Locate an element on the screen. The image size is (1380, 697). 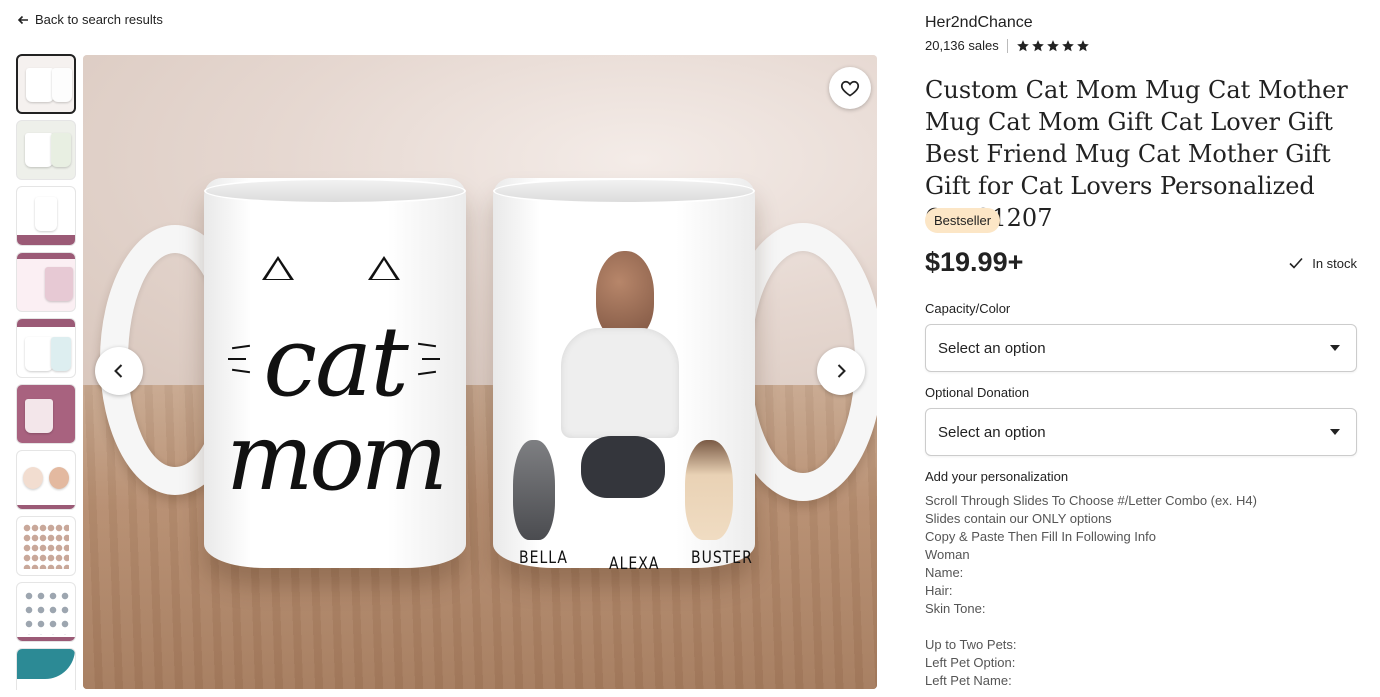
personalization-line: Up to Two Pets: is located at coordinates (971, 644).